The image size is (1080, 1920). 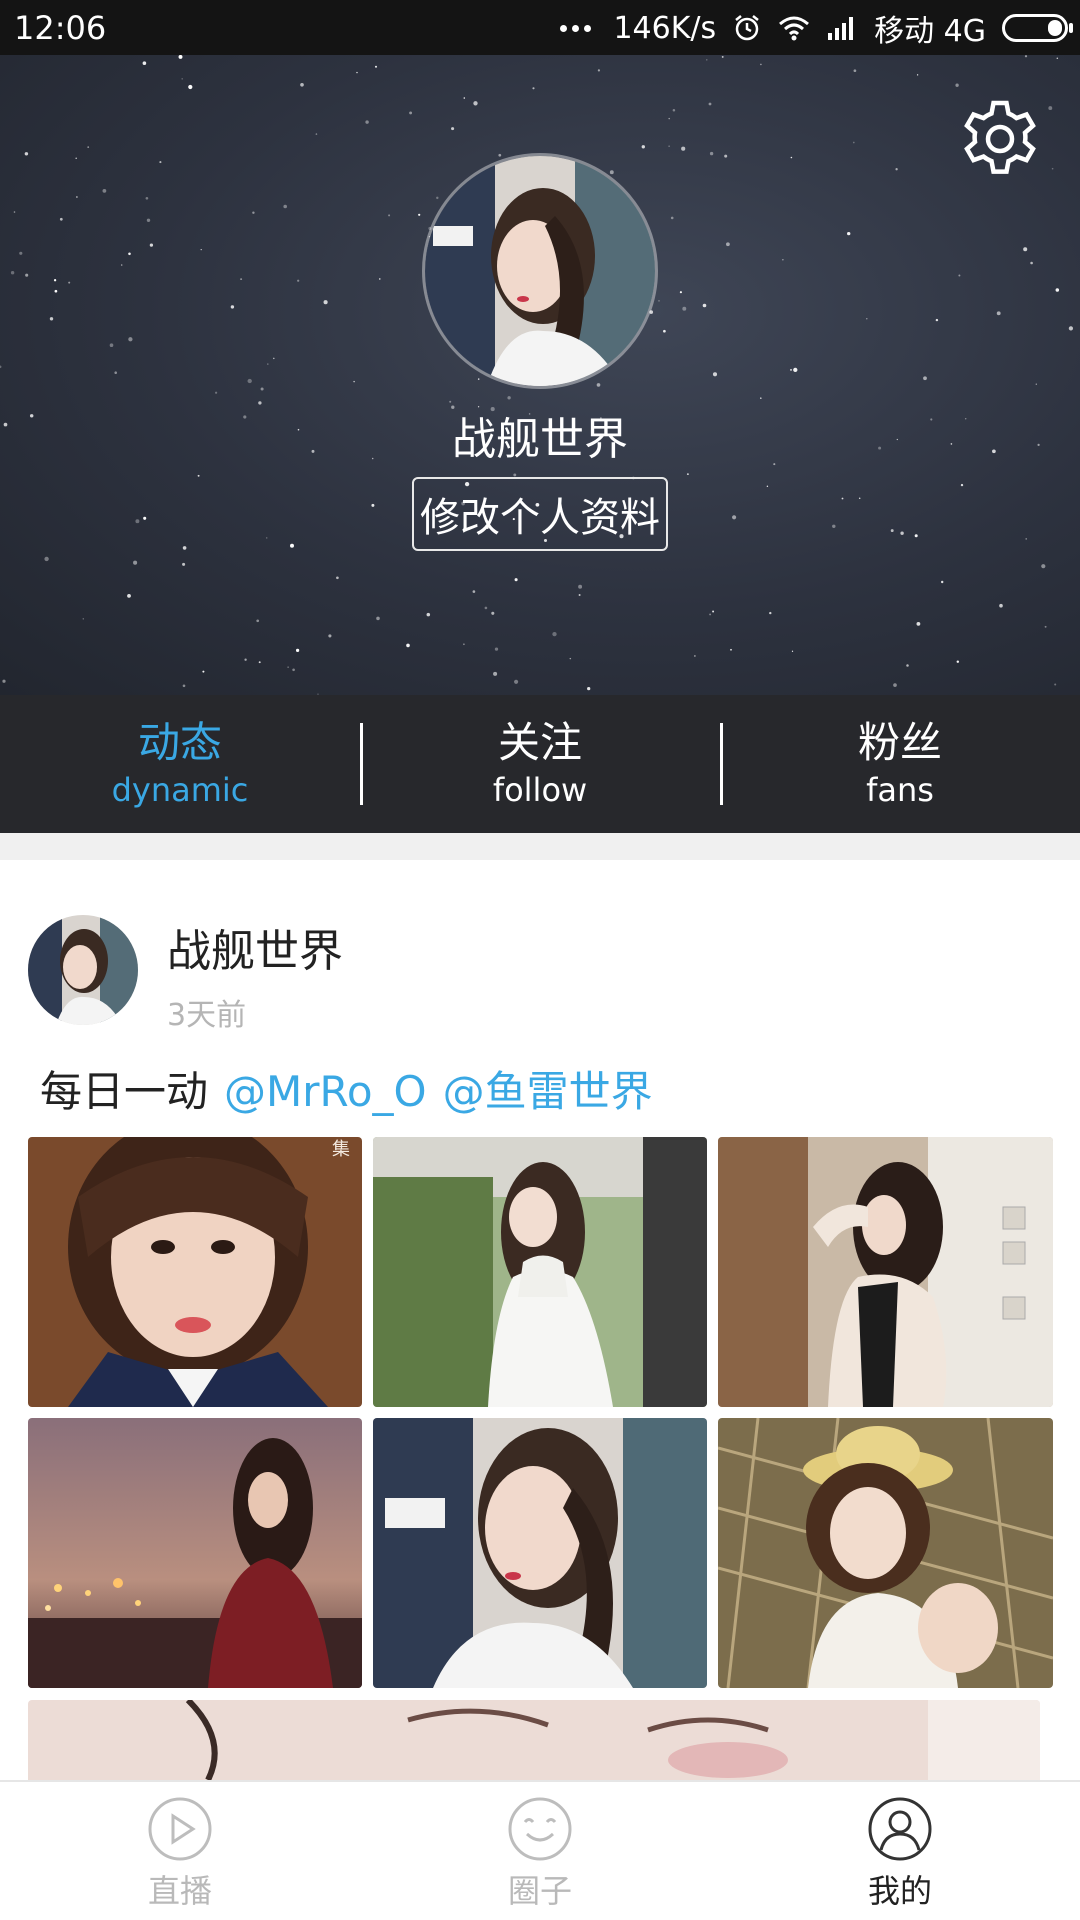 I want to click on smiley-circle-icon, so click(x=540, y=1829).